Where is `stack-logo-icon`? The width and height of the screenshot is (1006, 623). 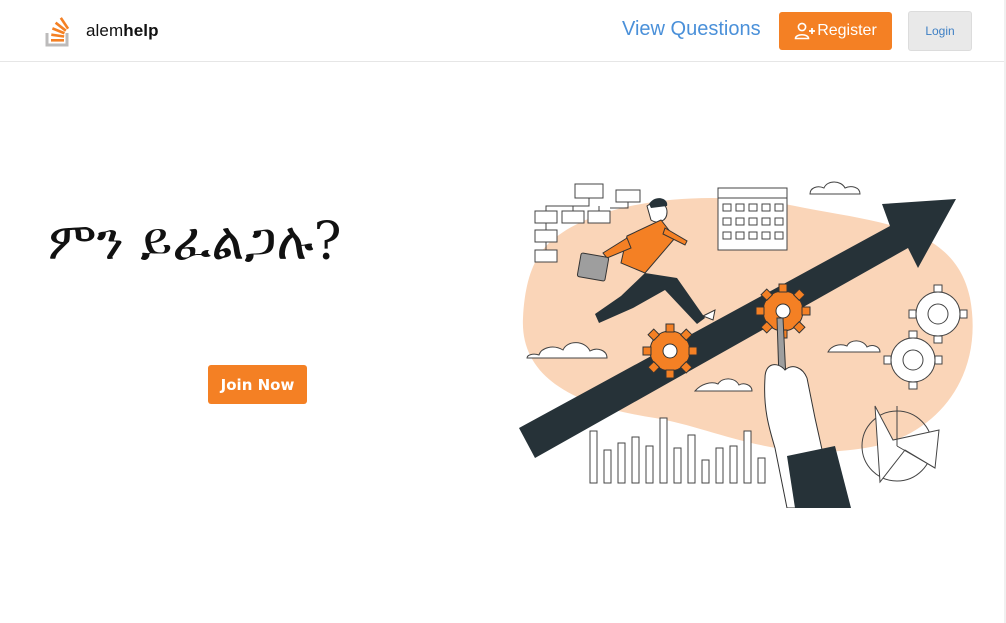
stack-logo-icon is located at coordinates (57, 32).